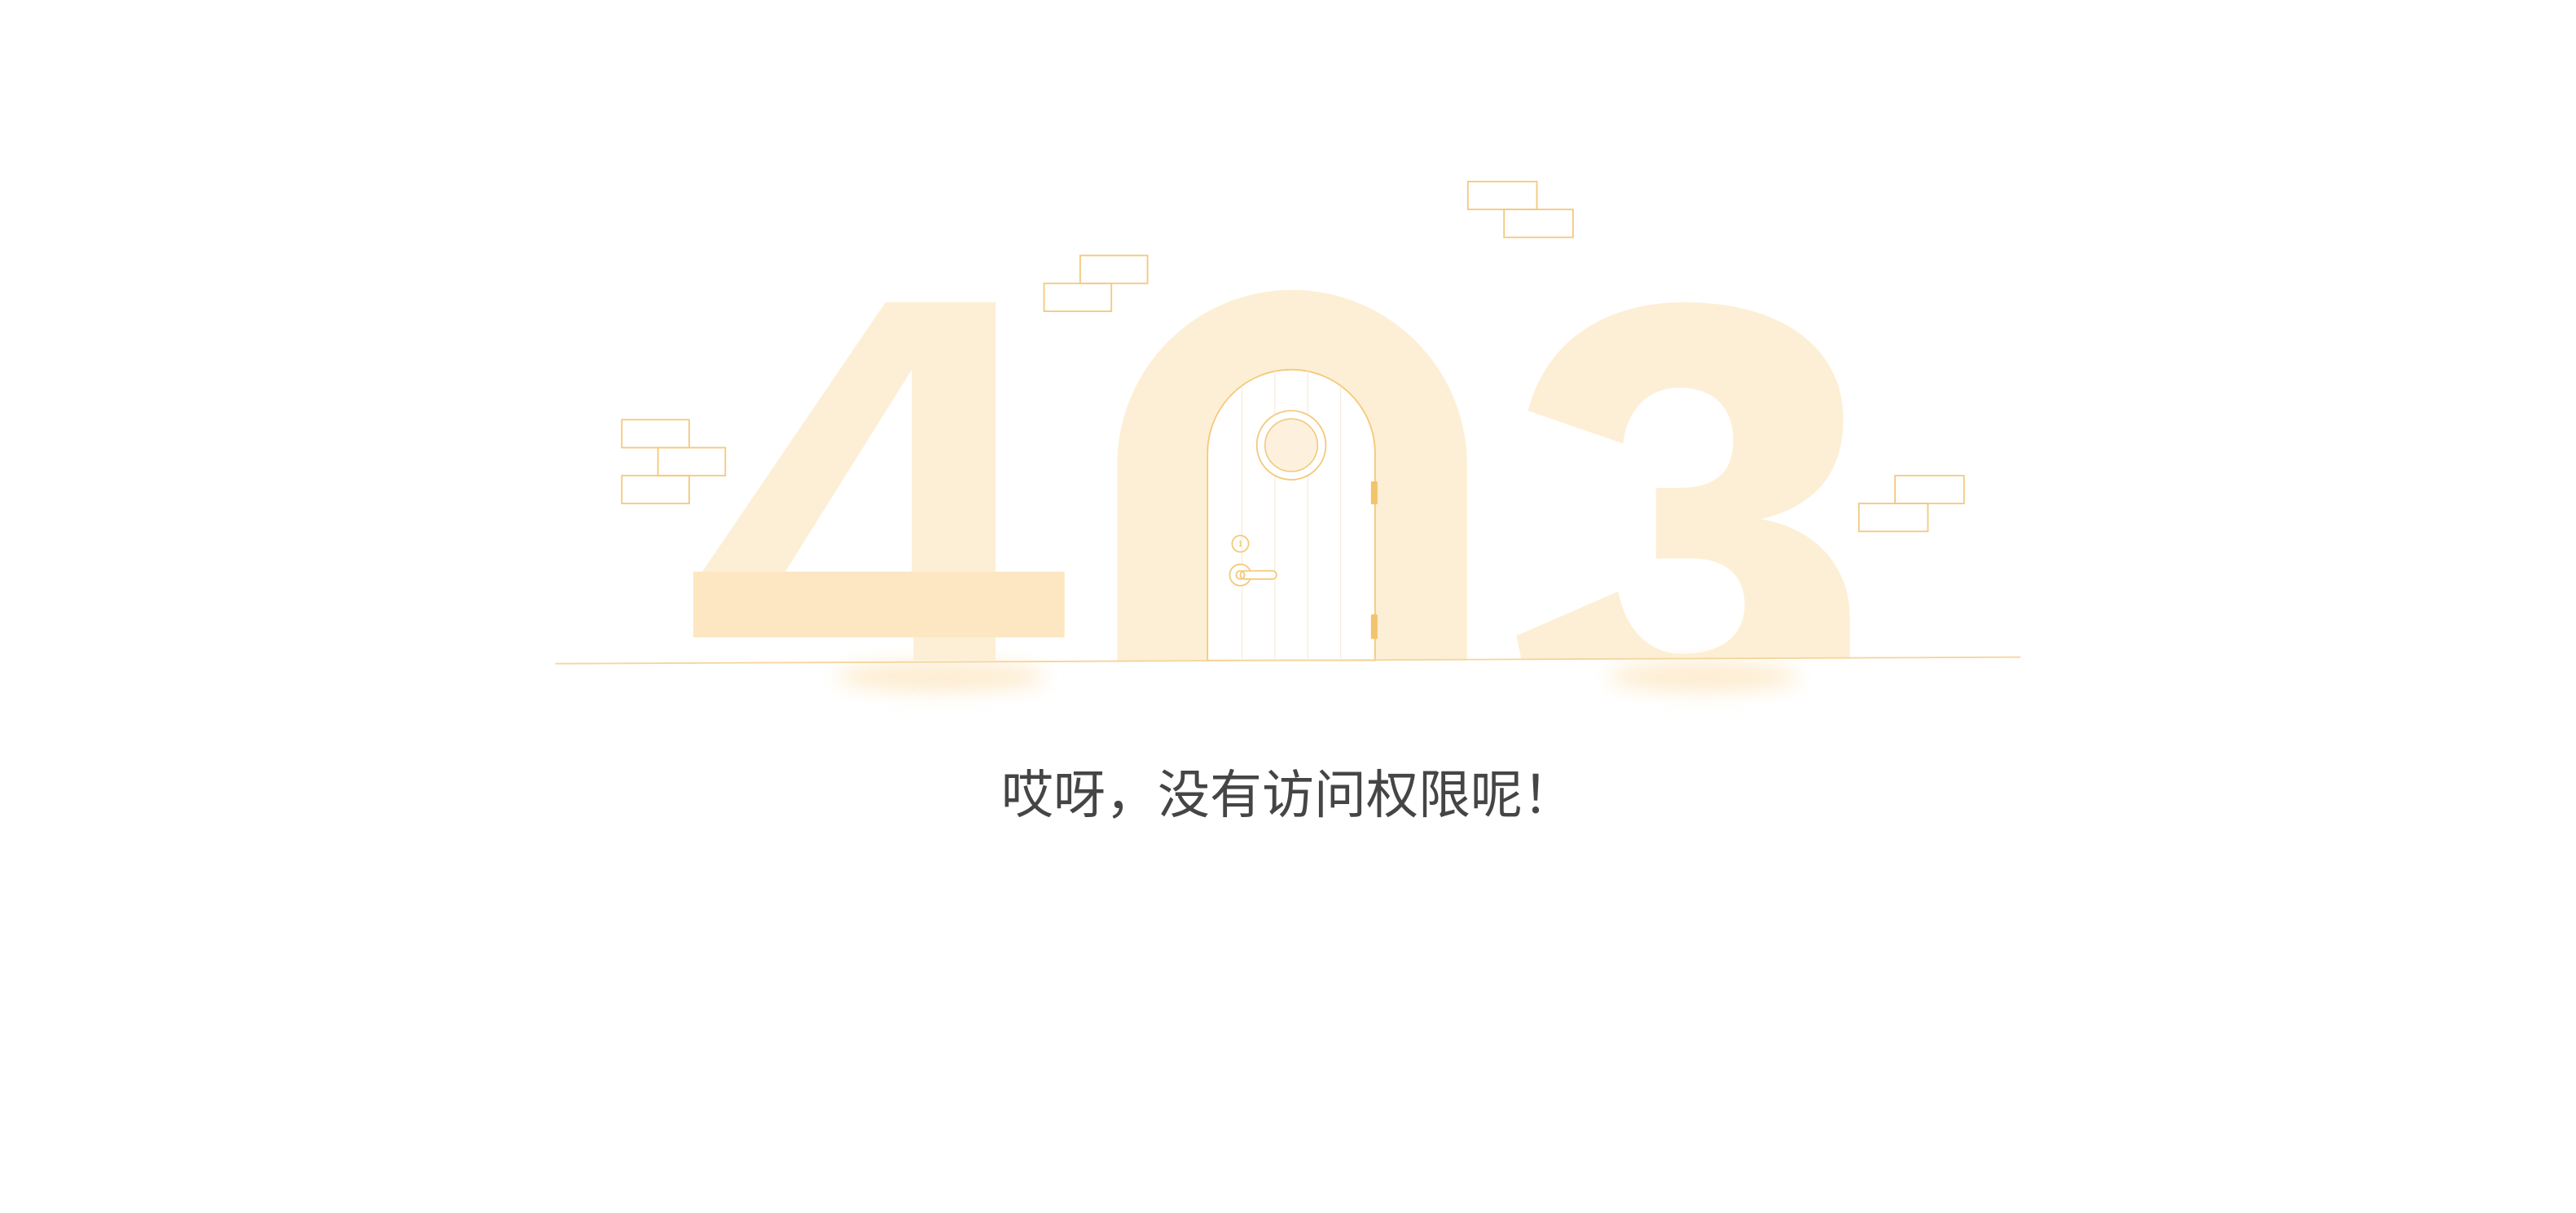  I want to click on brick-cluster-left, so click(674, 461).